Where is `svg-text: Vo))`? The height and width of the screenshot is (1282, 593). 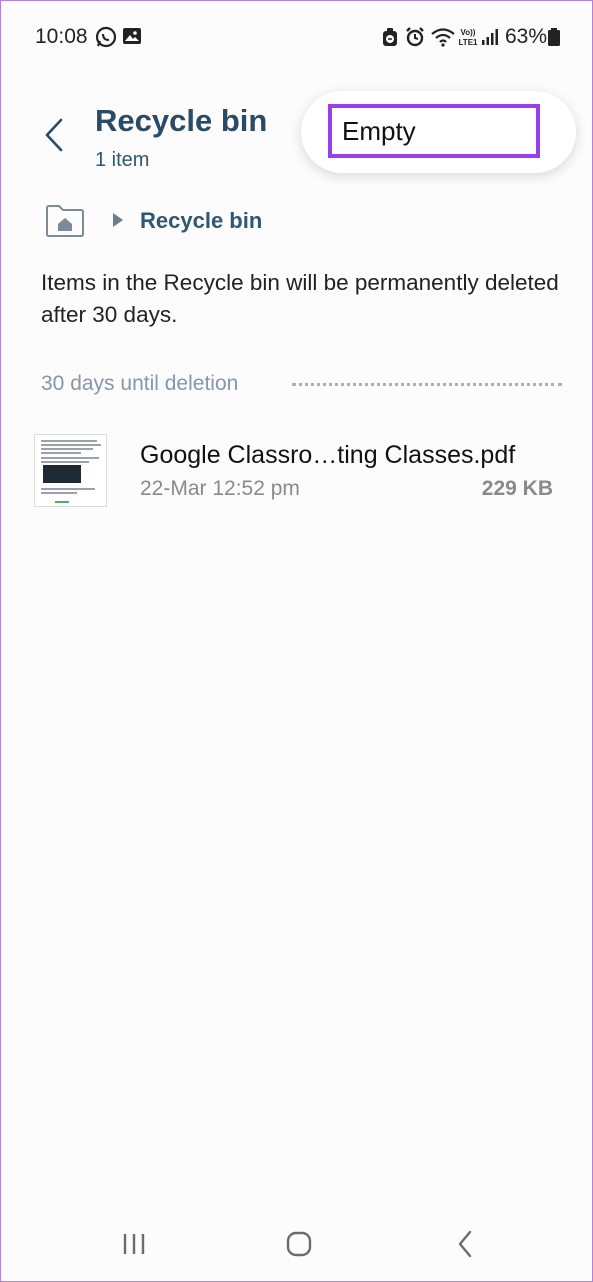
svg-text: Vo)) is located at coordinates (468, 32).